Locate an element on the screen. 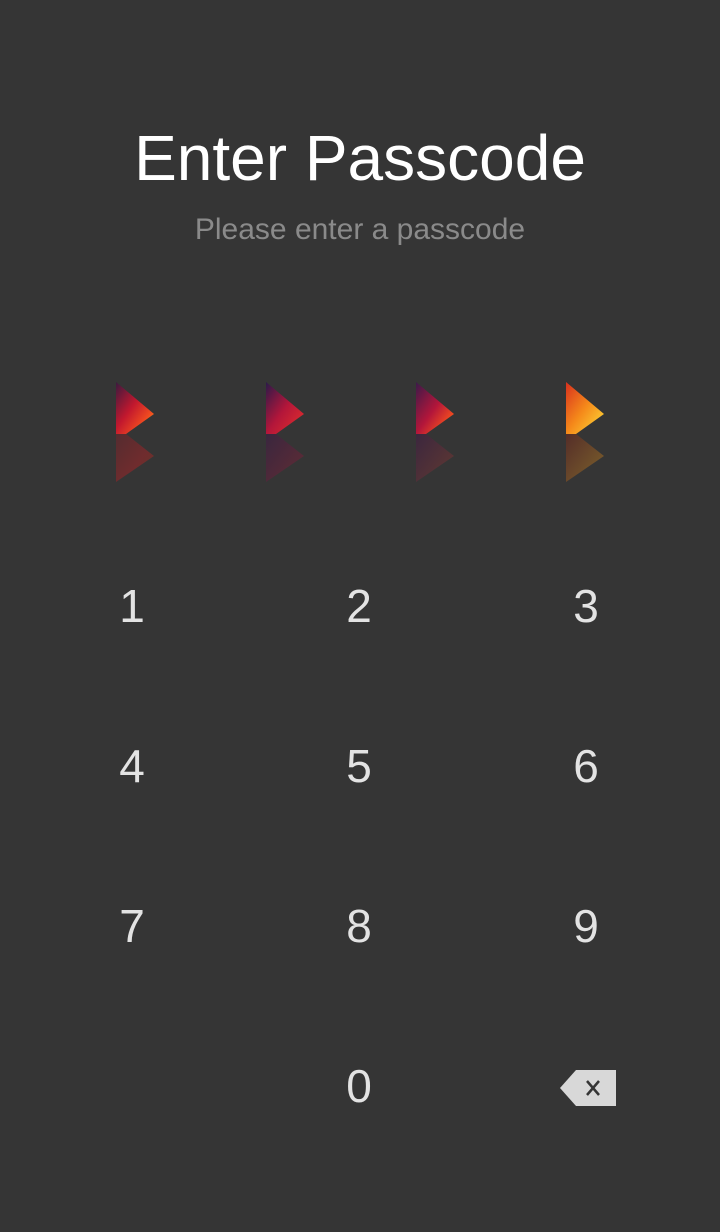  key-1: 1 is located at coordinates (132, 606).